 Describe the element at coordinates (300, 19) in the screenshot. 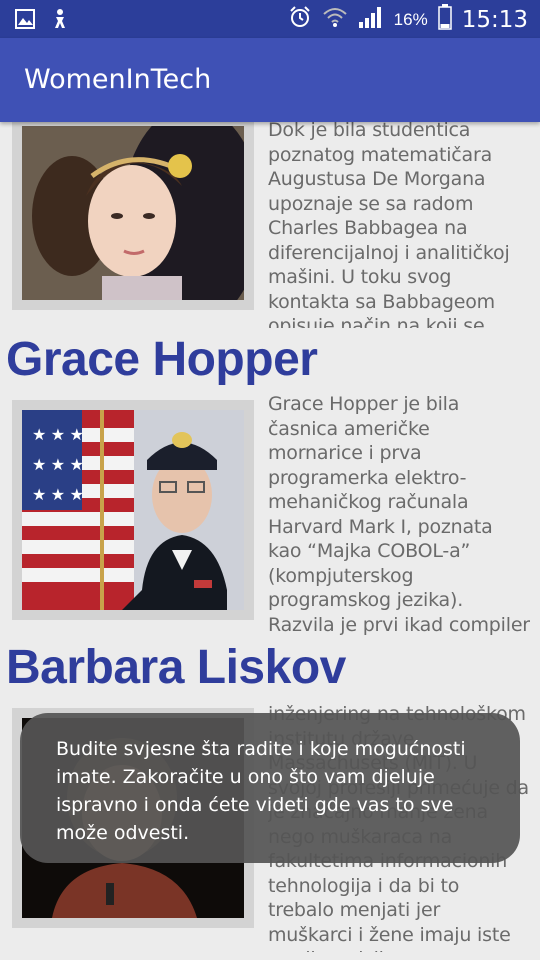

I see `alarm-icon` at that location.